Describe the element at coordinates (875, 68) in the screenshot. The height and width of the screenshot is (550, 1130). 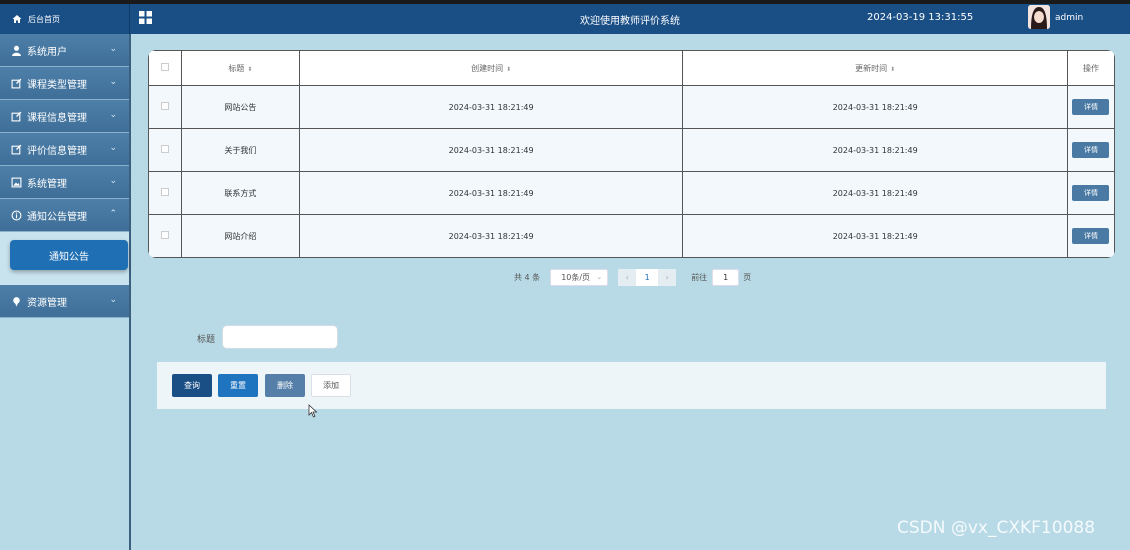
I see `column-header-updated: 更新时间 ⬍` at that location.